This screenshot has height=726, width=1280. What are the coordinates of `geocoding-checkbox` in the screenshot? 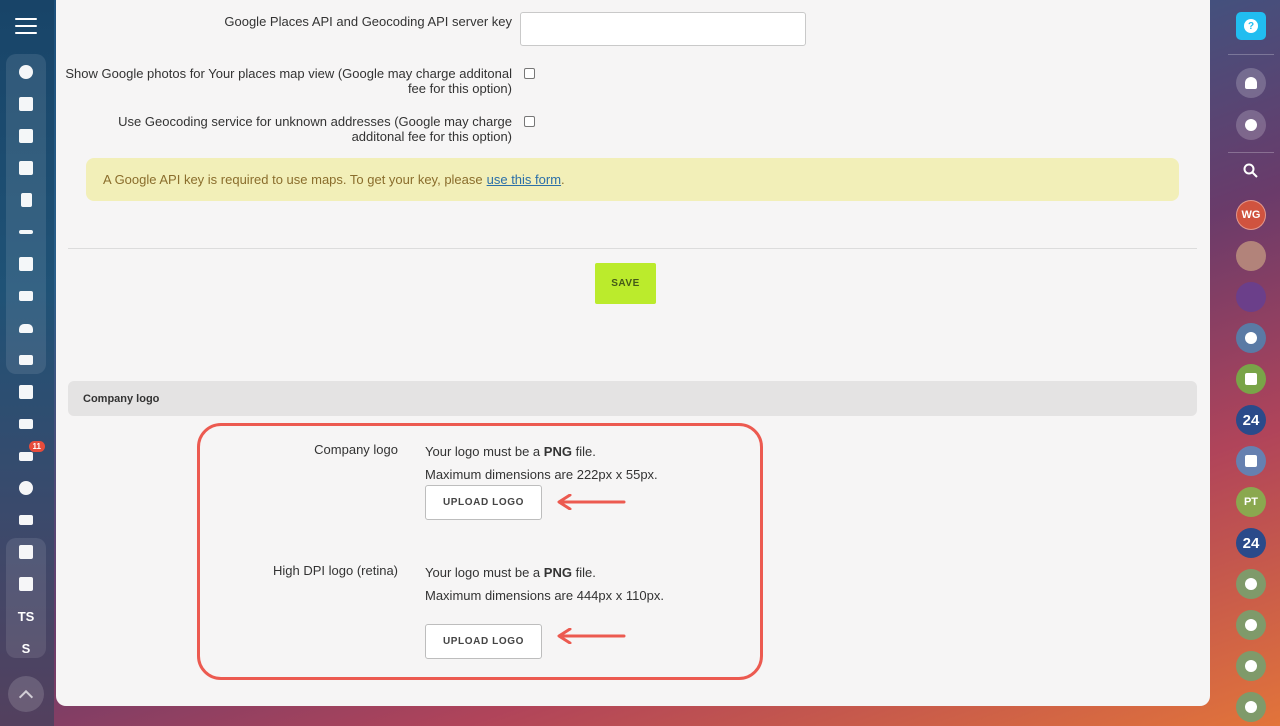 It's located at (529, 121).